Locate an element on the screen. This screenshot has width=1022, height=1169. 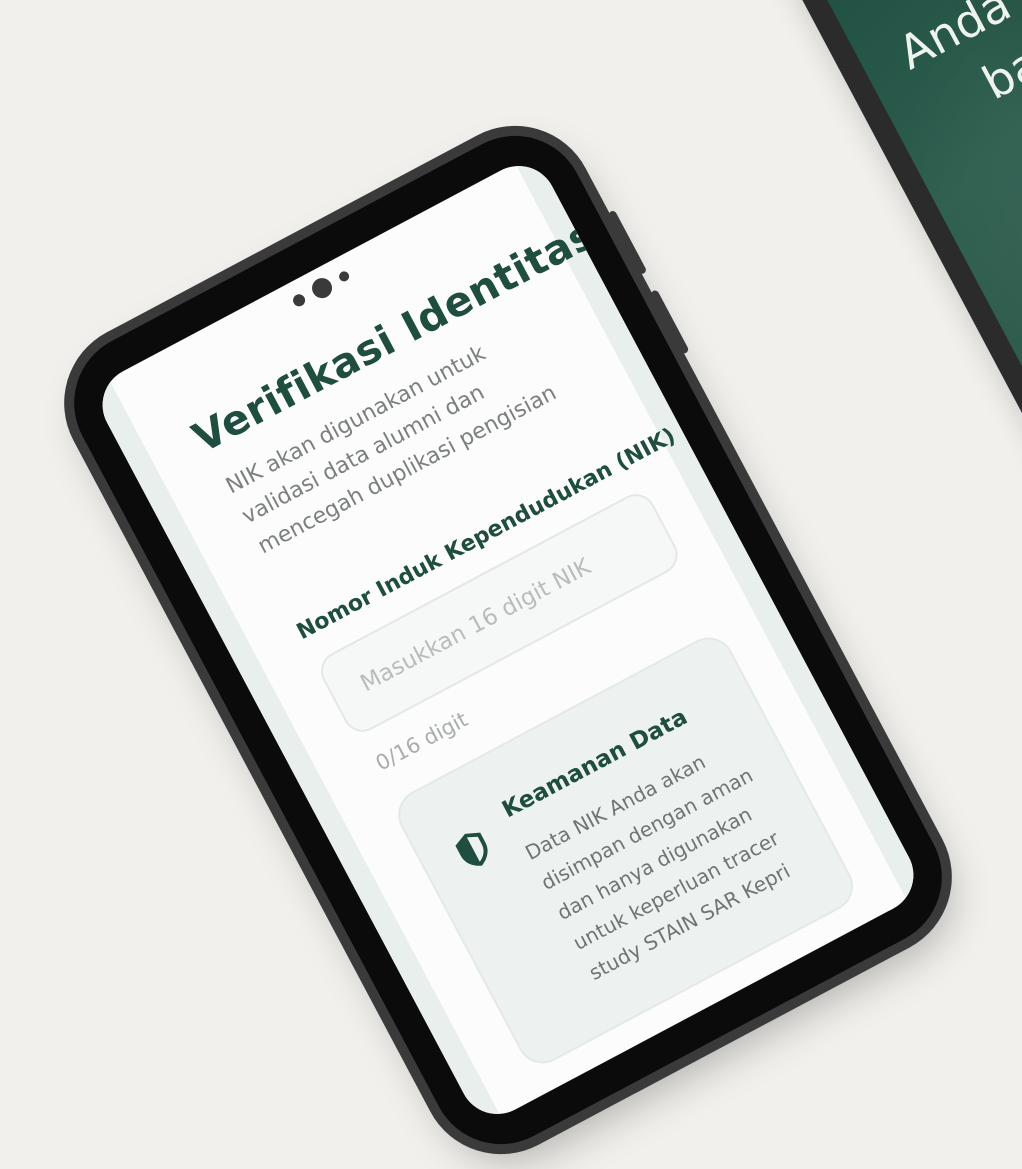
background-tablet: Anda ba pe is located at coordinates (886, 270).